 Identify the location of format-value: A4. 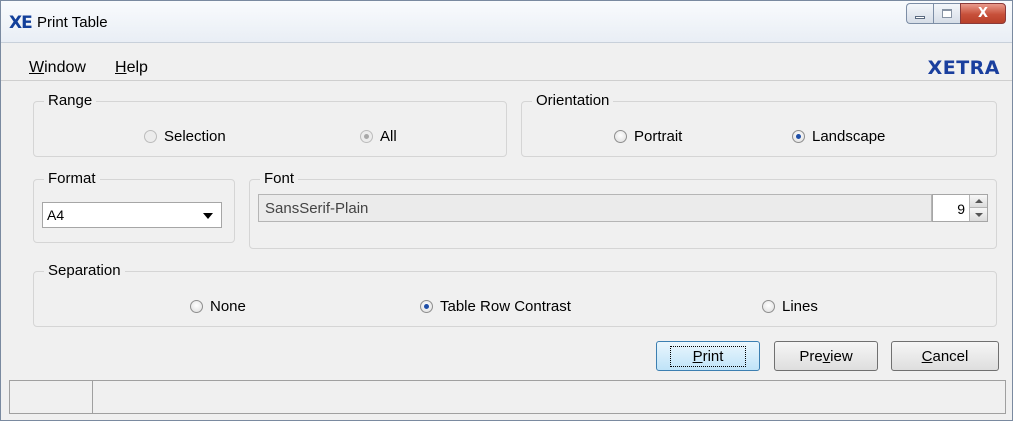
(56, 215).